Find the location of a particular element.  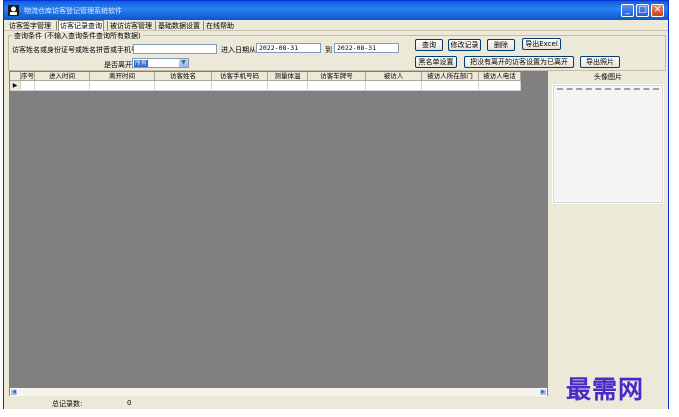

chevron-down-icon: ▼ is located at coordinates (183, 63).